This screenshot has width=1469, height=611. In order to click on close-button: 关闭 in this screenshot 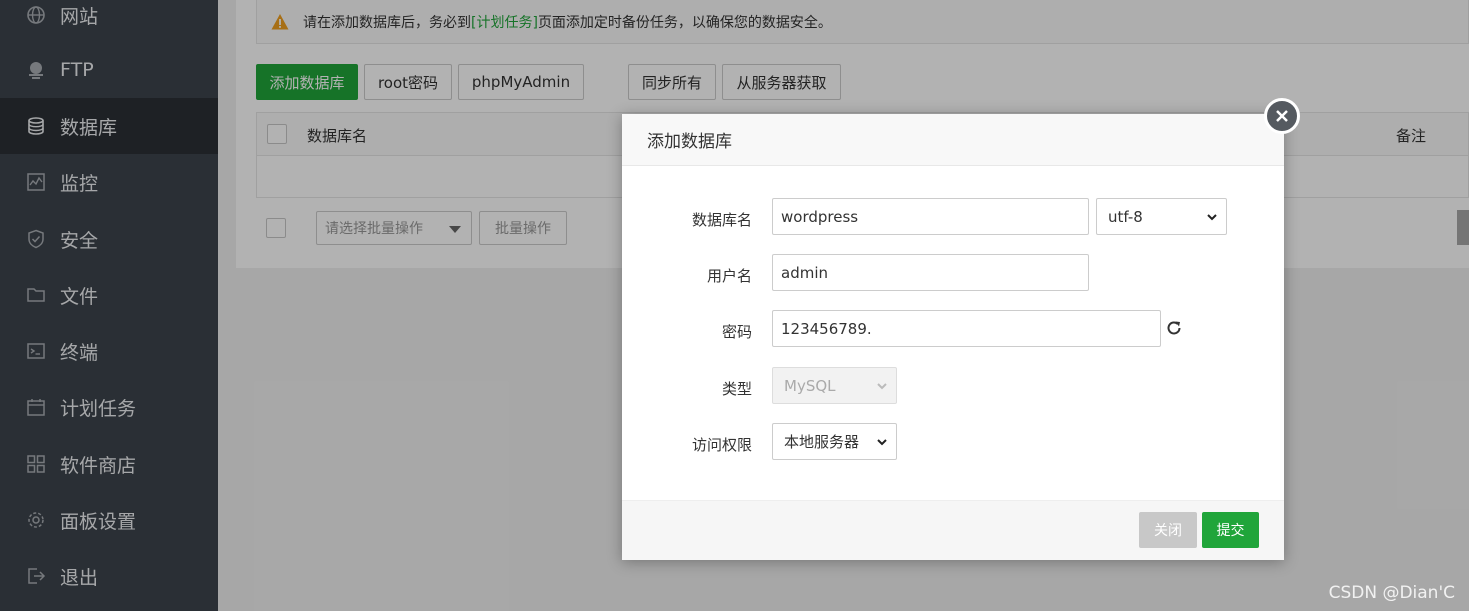, I will do `click(1168, 530)`.